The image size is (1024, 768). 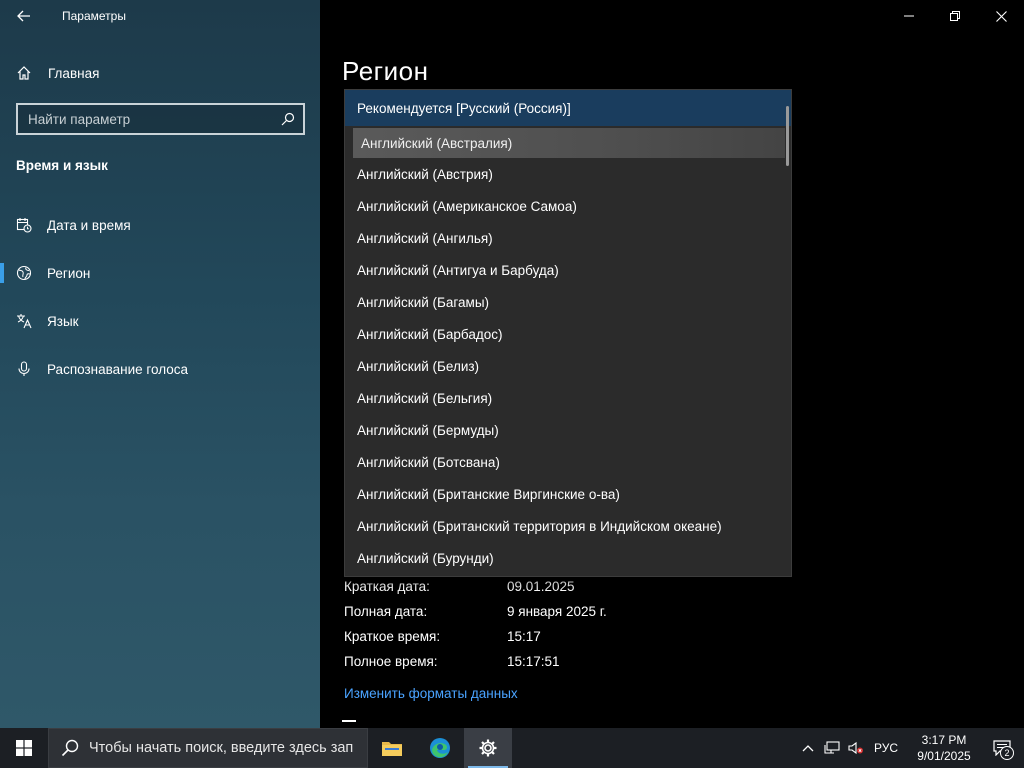 I want to click on dropdown-option: Английский (Австрия), so click(x=568, y=174).